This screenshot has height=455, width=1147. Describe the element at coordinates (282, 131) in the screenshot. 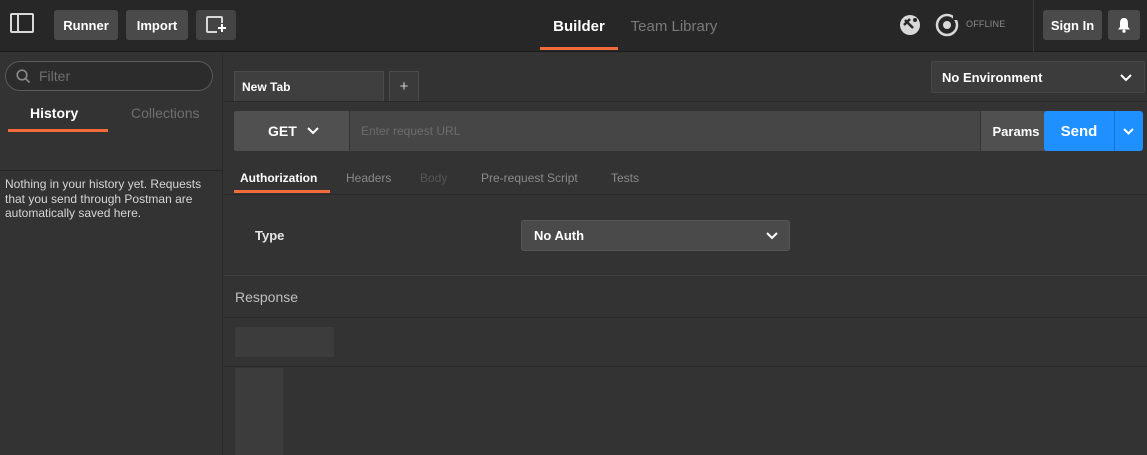

I see `method-value: GET` at that location.